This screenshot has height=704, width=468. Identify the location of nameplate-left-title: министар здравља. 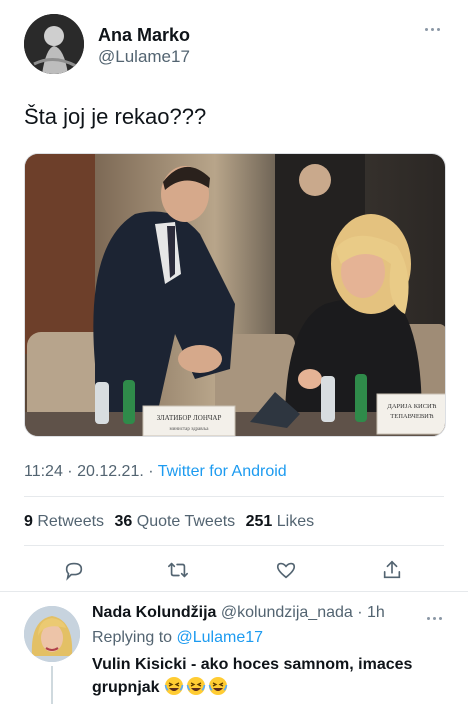
(190, 429).